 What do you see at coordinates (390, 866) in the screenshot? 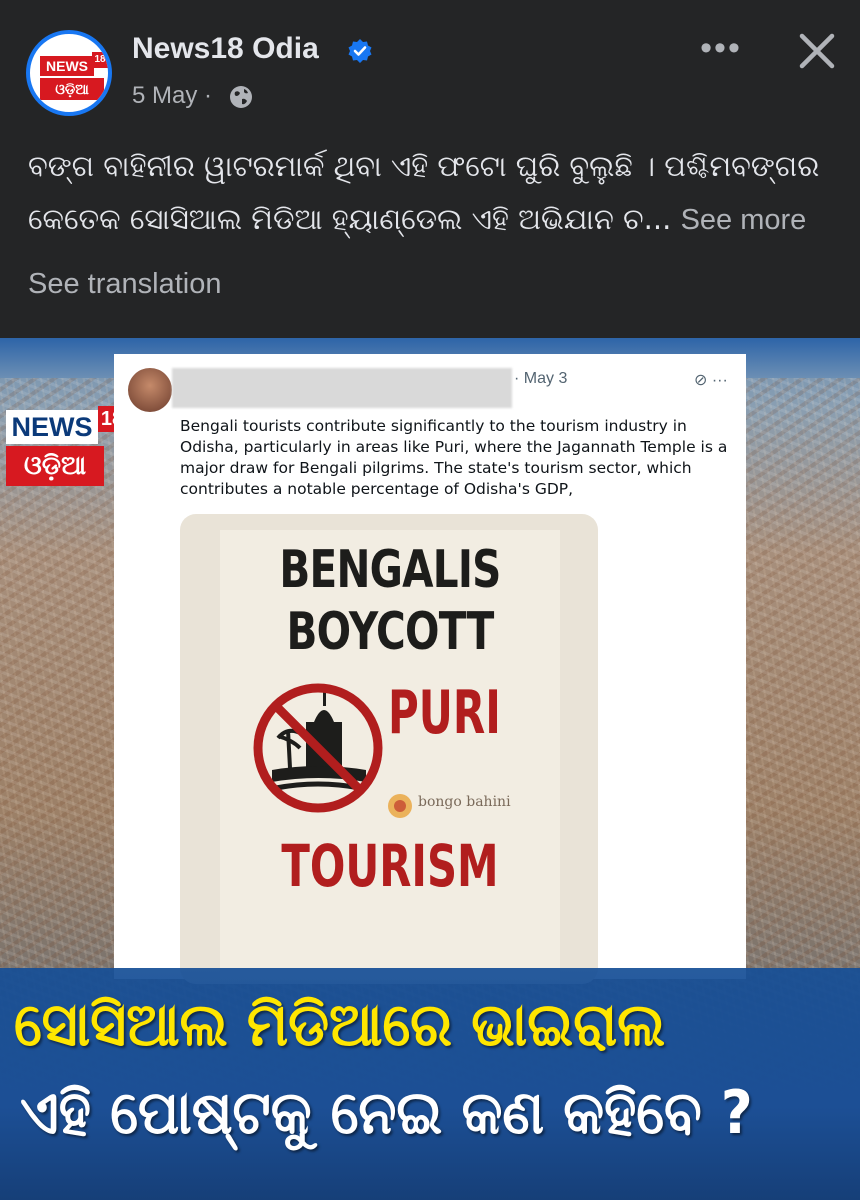
I see `poster-line-4: TOURISM` at bounding box center [390, 866].